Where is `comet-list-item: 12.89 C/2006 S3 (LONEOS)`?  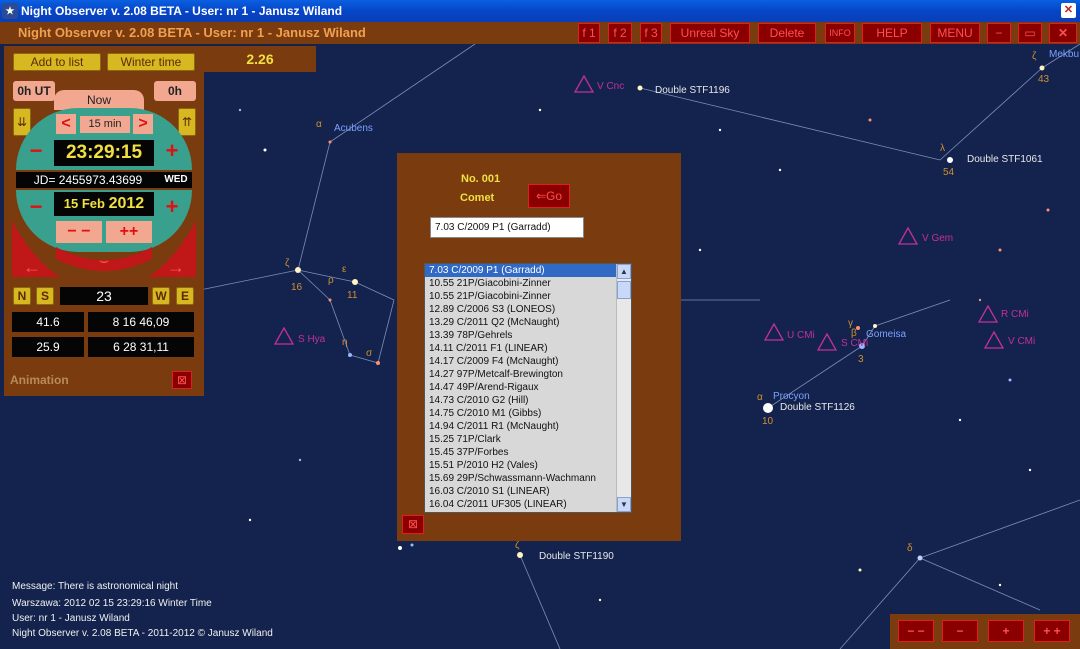
comet-list-item: 12.89 C/2006 S3 (LONEOS) is located at coordinates (521, 309).